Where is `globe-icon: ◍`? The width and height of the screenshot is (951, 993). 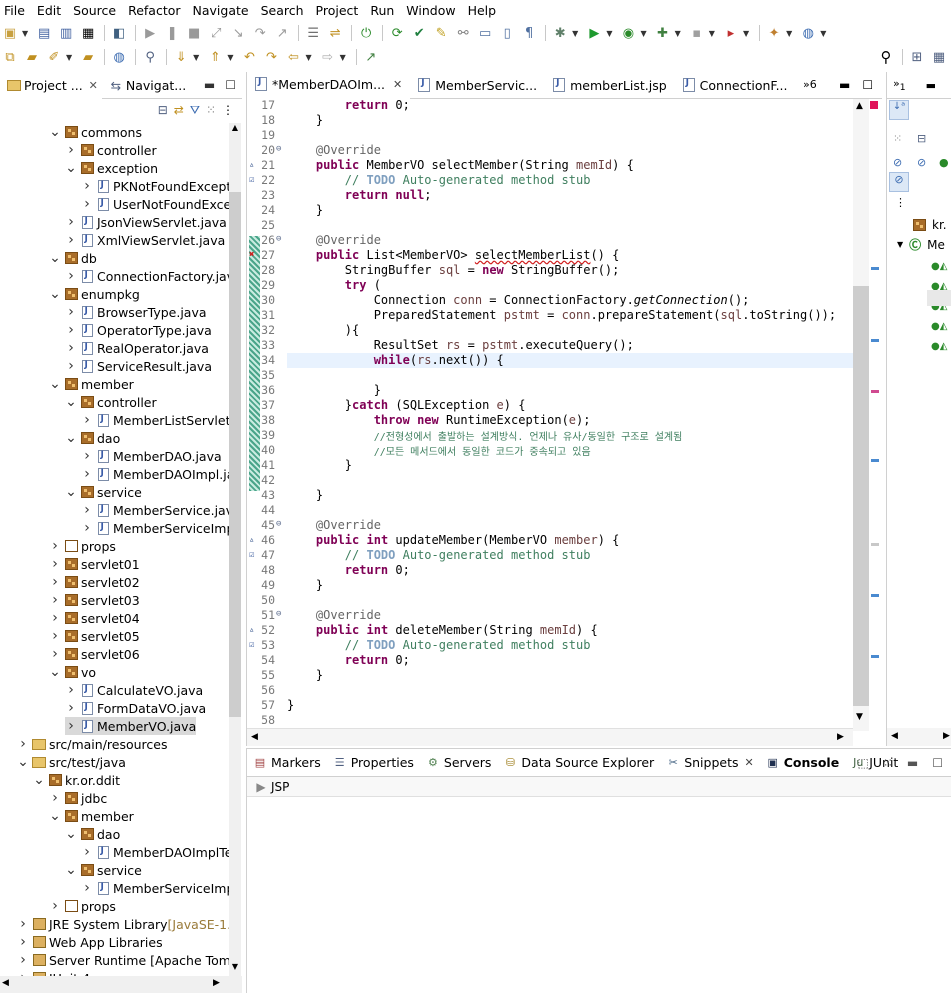 globe-icon: ◍ is located at coordinates (808, 33).